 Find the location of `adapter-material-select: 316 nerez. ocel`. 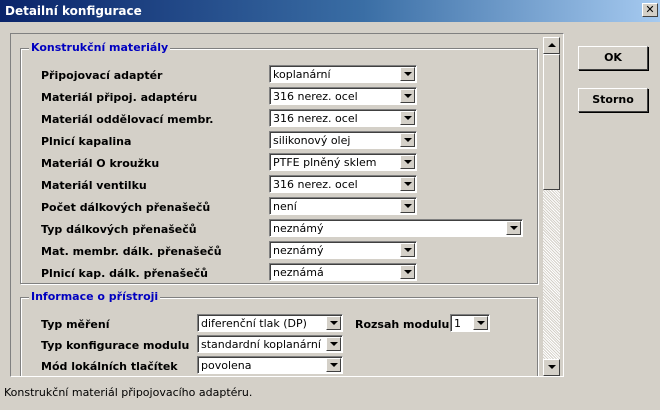

adapter-material-select: 316 nerez. ocel is located at coordinates (343, 96).